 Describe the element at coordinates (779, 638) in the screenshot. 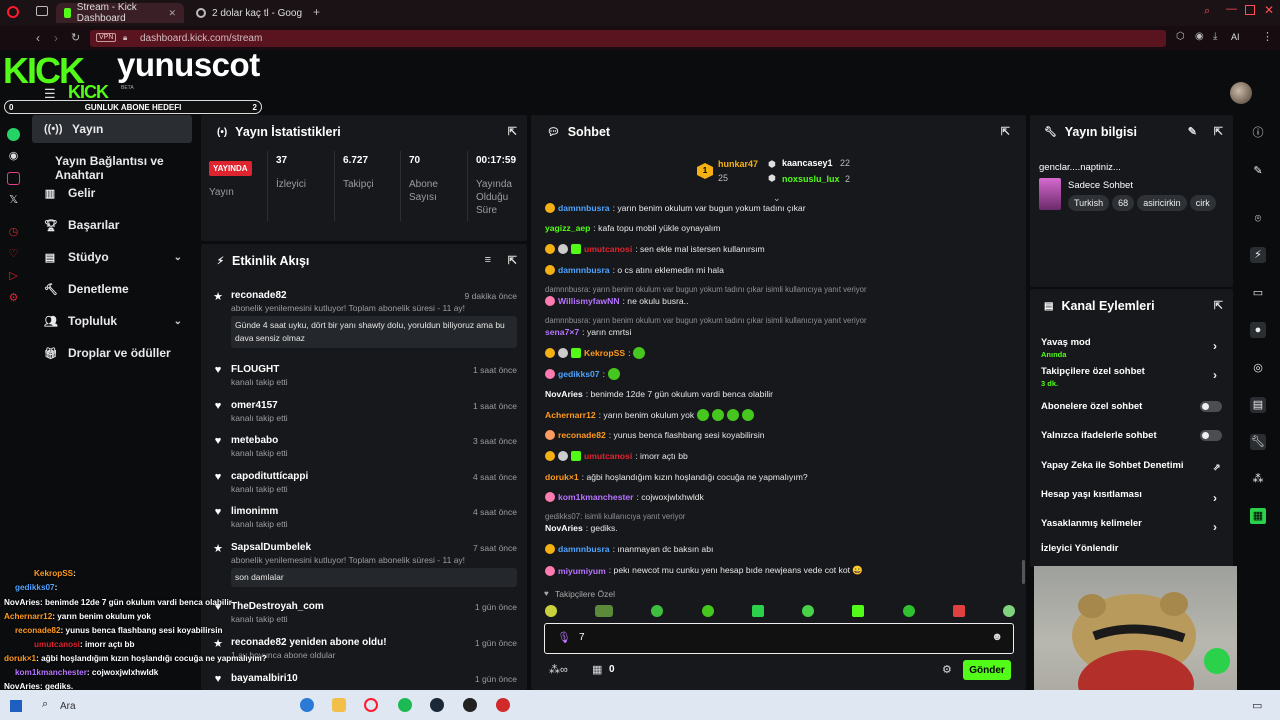

I see `chat-input: 🎙︎ 7 ☻` at that location.